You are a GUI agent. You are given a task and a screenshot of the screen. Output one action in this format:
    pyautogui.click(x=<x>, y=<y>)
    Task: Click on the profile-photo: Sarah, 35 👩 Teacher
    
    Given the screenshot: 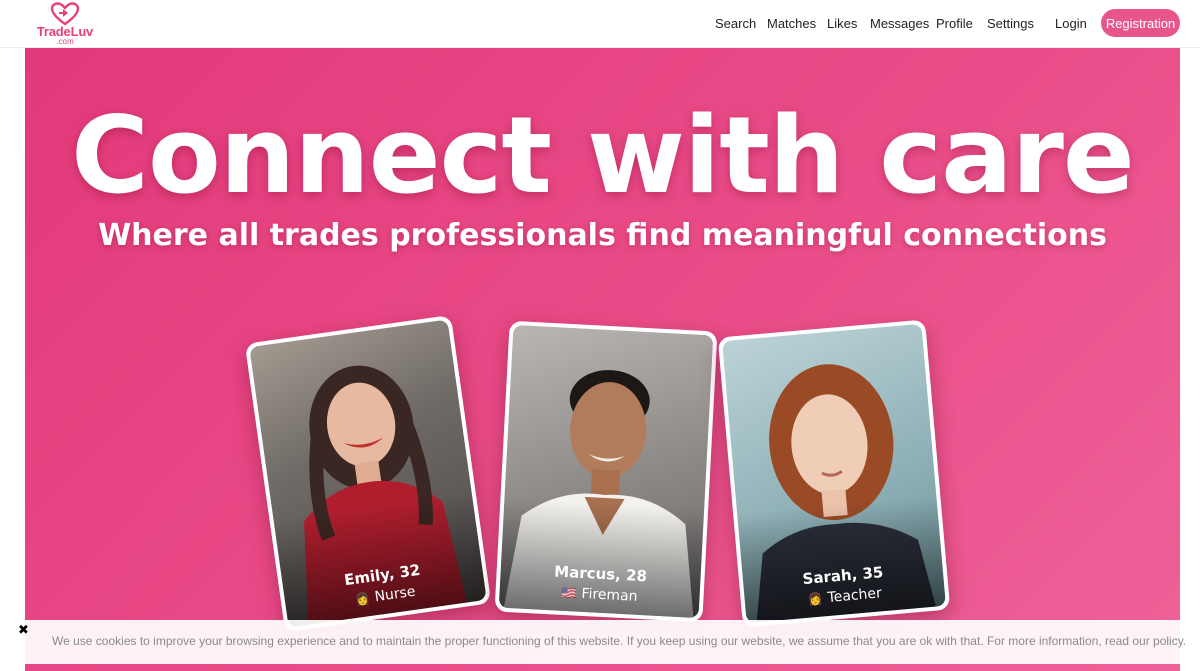 What is the action you would take?
    pyautogui.click(x=834, y=473)
    